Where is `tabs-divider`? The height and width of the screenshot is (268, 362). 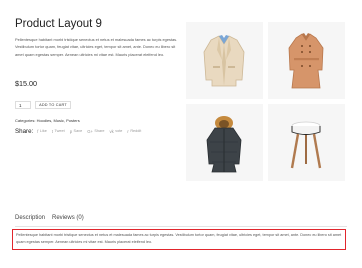
tabs-divider is located at coordinates (181, 226).